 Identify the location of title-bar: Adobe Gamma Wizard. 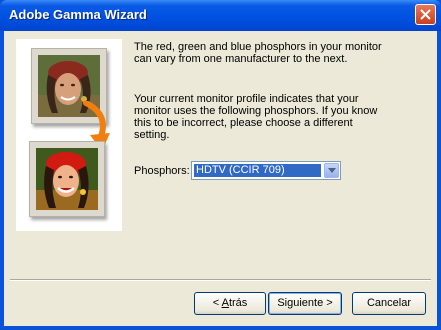
(220, 15).